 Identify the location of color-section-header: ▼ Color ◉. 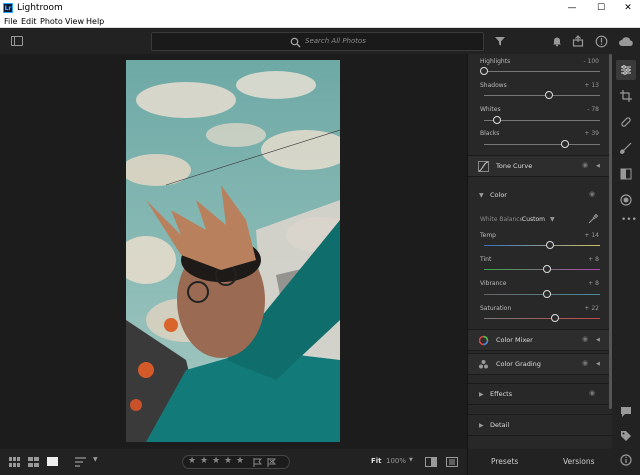
(540, 196).